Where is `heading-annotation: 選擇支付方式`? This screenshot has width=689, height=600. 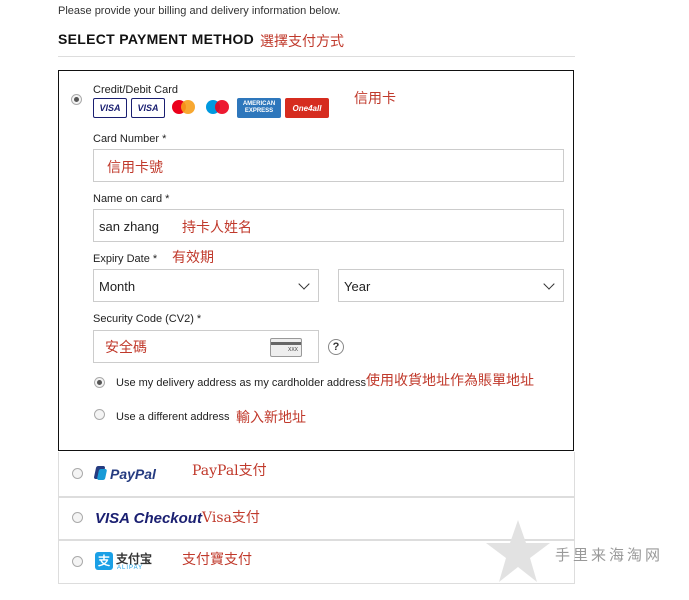
heading-annotation: 選擇支付方式 is located at coordinates (302, 42).